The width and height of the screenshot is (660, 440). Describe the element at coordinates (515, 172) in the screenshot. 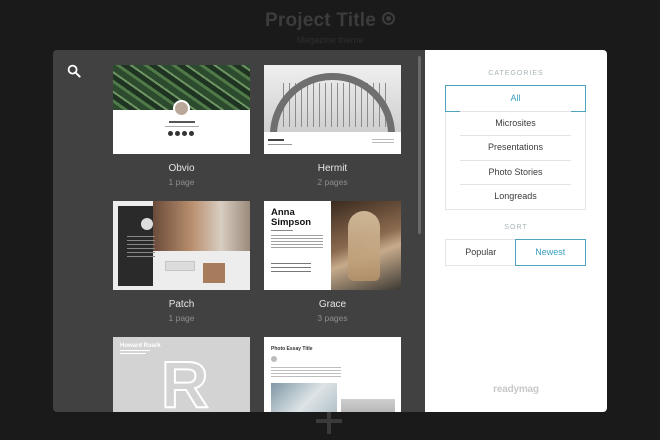

I see `category-photo-stories: Photo Stories` at that location.